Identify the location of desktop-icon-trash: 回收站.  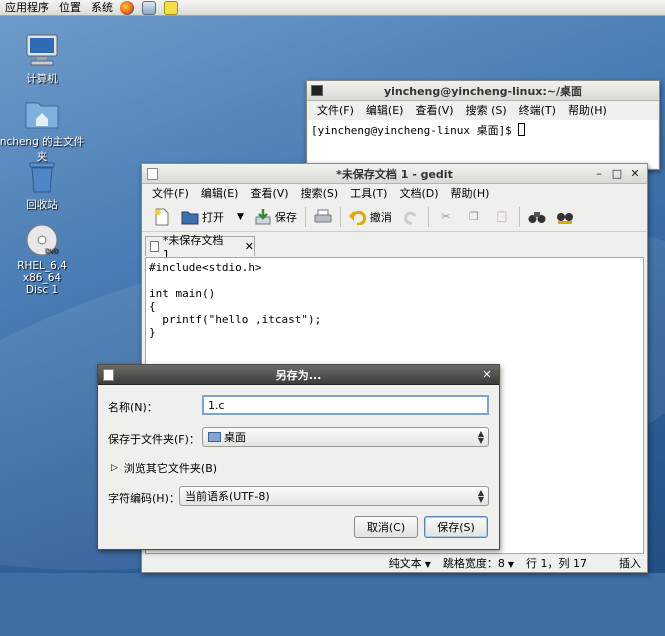
(43, 186).